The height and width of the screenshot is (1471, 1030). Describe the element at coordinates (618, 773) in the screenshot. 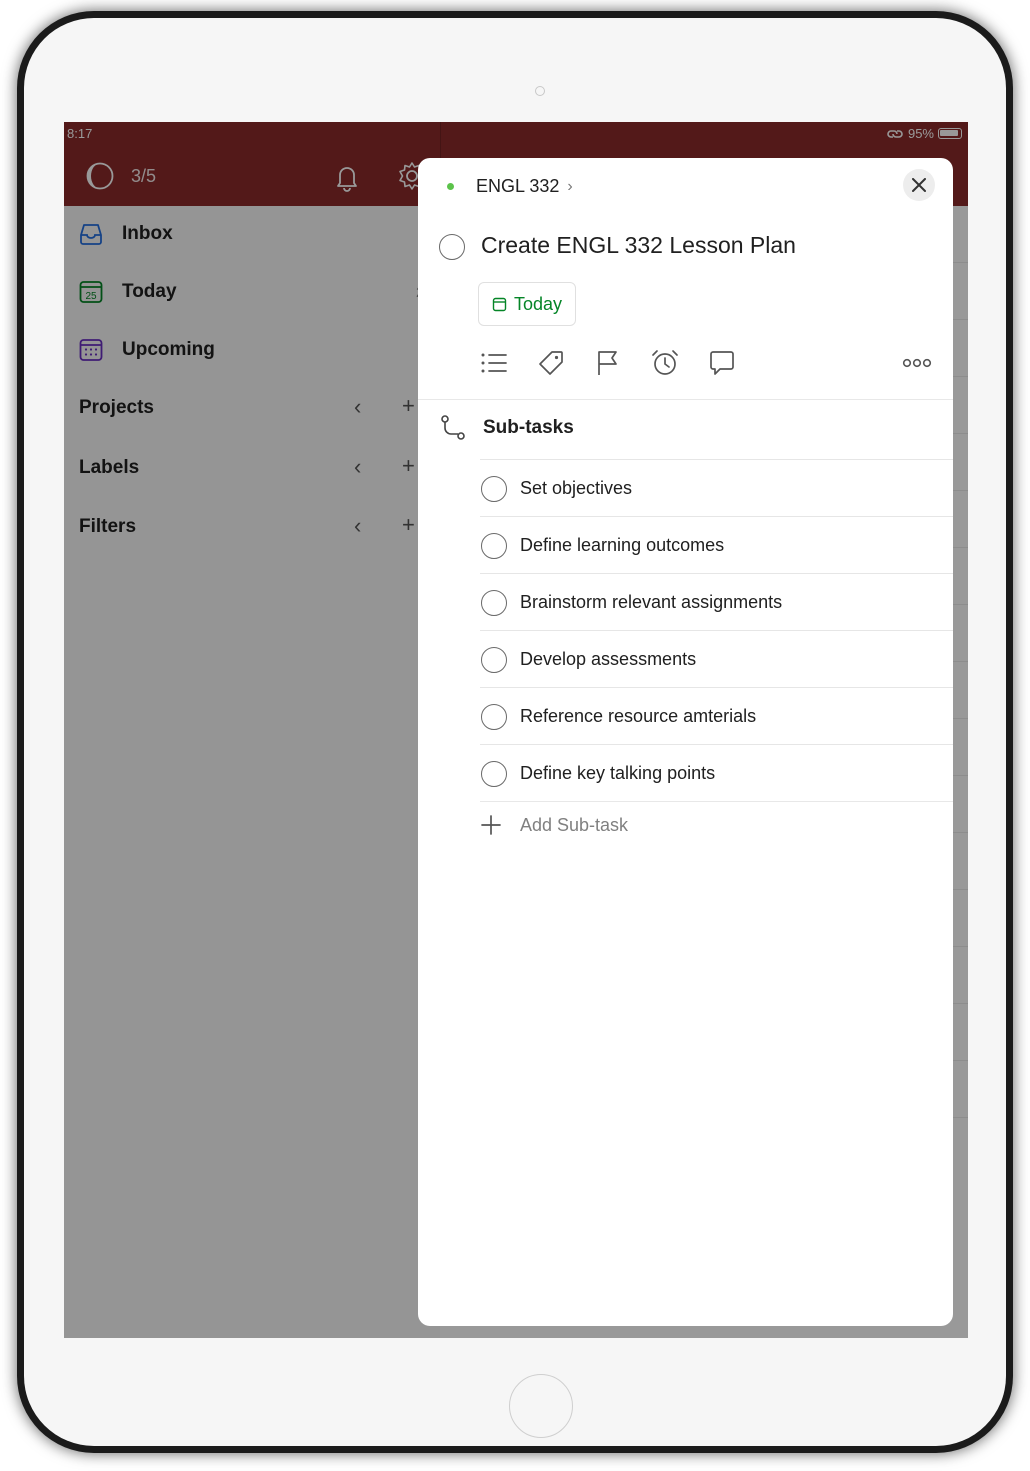

I see `subtask-label: Define key talking points` at that location.